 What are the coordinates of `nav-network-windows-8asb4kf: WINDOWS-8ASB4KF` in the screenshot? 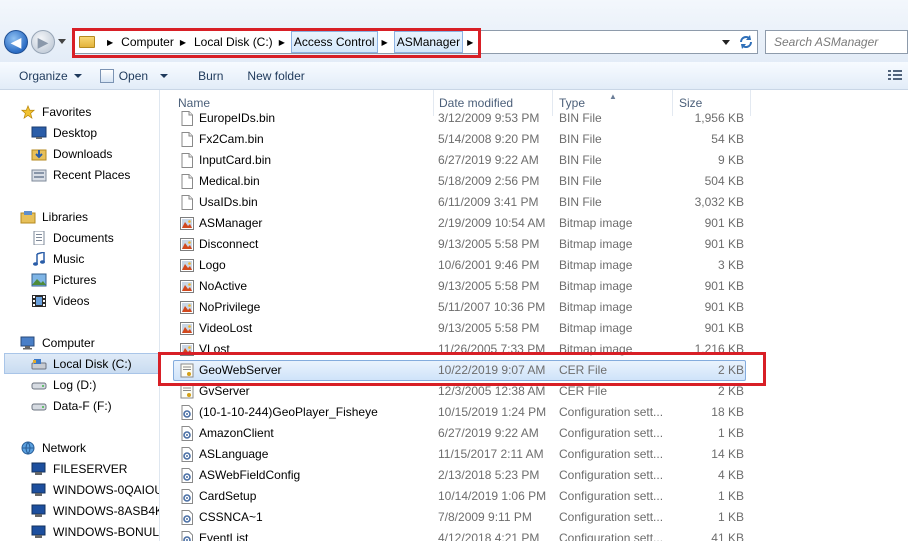 It's located at (95, 510).